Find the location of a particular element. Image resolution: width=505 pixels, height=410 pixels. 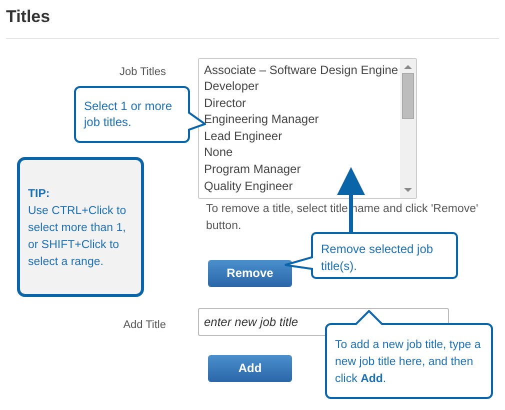

scroll-down-icon is located at coordinates (408, 190).